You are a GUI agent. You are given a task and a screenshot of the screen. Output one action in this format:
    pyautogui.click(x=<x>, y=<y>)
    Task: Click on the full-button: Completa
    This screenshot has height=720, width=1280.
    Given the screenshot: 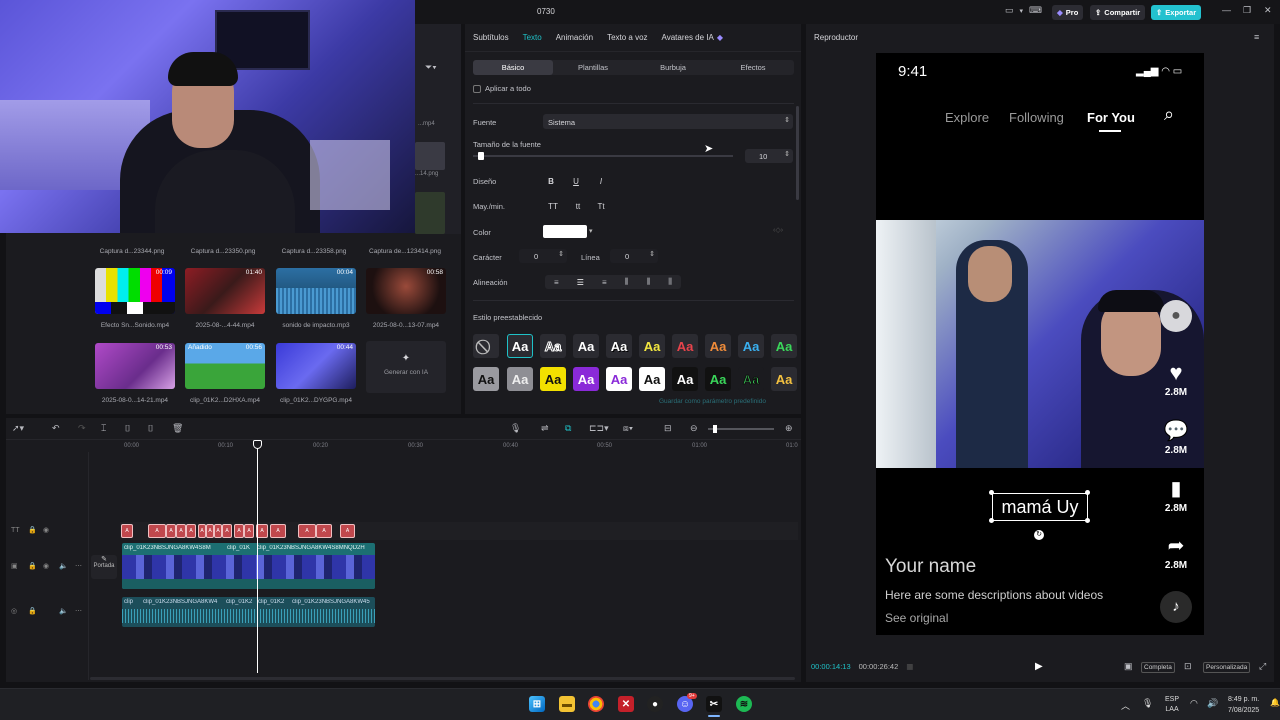 What is the action you would take?
    pyautogui.click(x=1158, y=667)
    